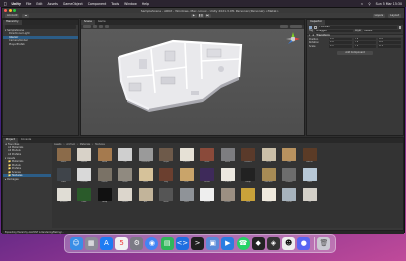 Image resolution: width=406 pixels, height=261 pixels. What do you see at coordinates (88, 22) in the screenshot?
I see `tab-scene: Scene` at bounding box center [88, 22].